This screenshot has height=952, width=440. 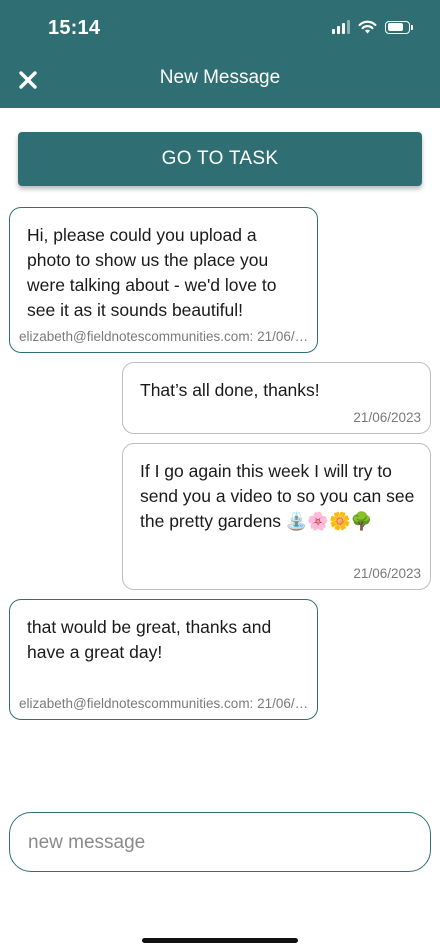 What do you see at coordinates (220, 159) in the screenshot?
I see `go-to-task-button: GO TO TASK` at bounding box center [220, 159].